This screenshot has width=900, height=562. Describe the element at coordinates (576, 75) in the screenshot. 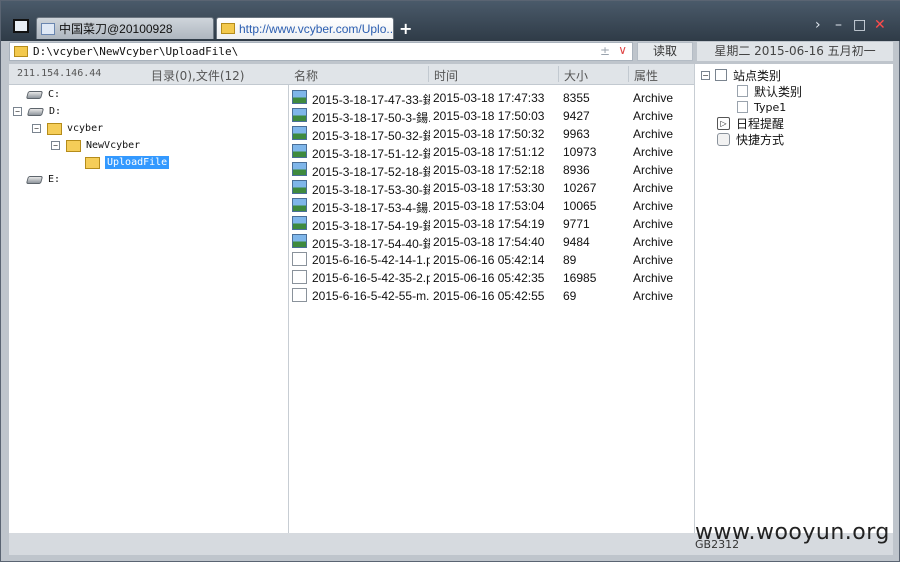

I see `column-size: 大小` at that location.